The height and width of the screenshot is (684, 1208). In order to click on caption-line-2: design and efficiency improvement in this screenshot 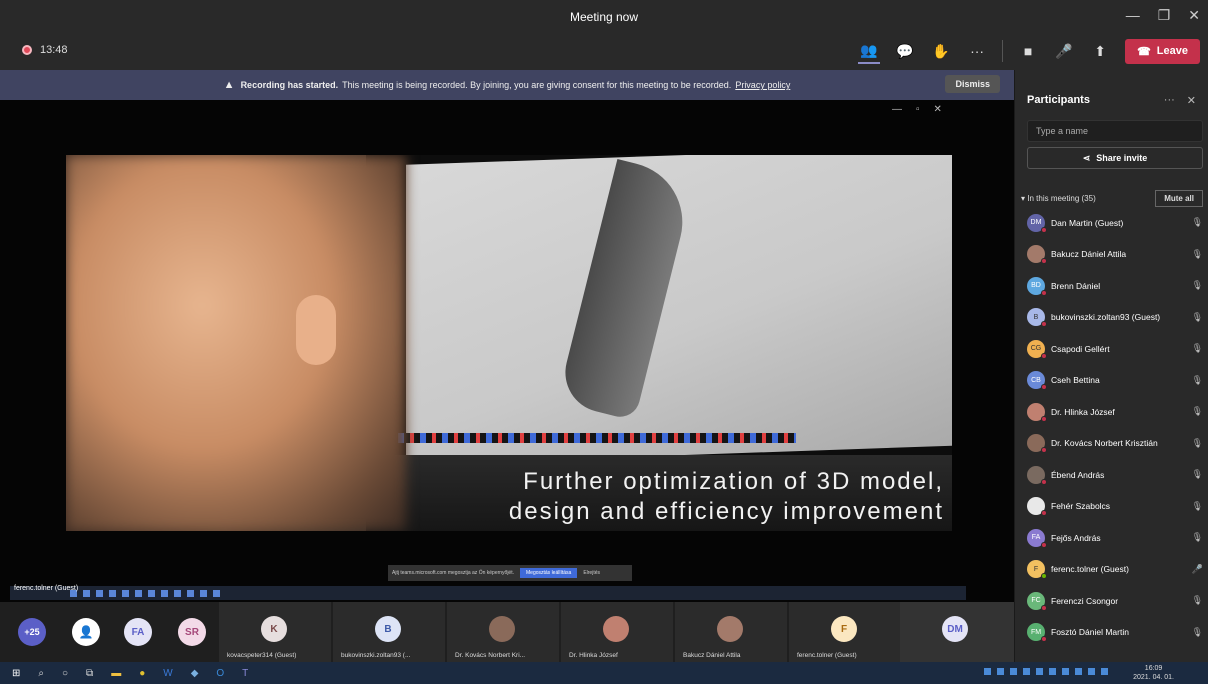, I will do `click(726, 511)`.